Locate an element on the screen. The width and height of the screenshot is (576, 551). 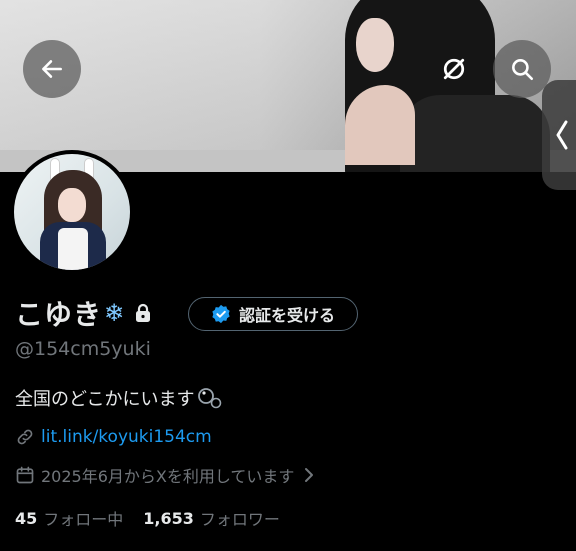
link-icon is located at coordinates (25, 437).